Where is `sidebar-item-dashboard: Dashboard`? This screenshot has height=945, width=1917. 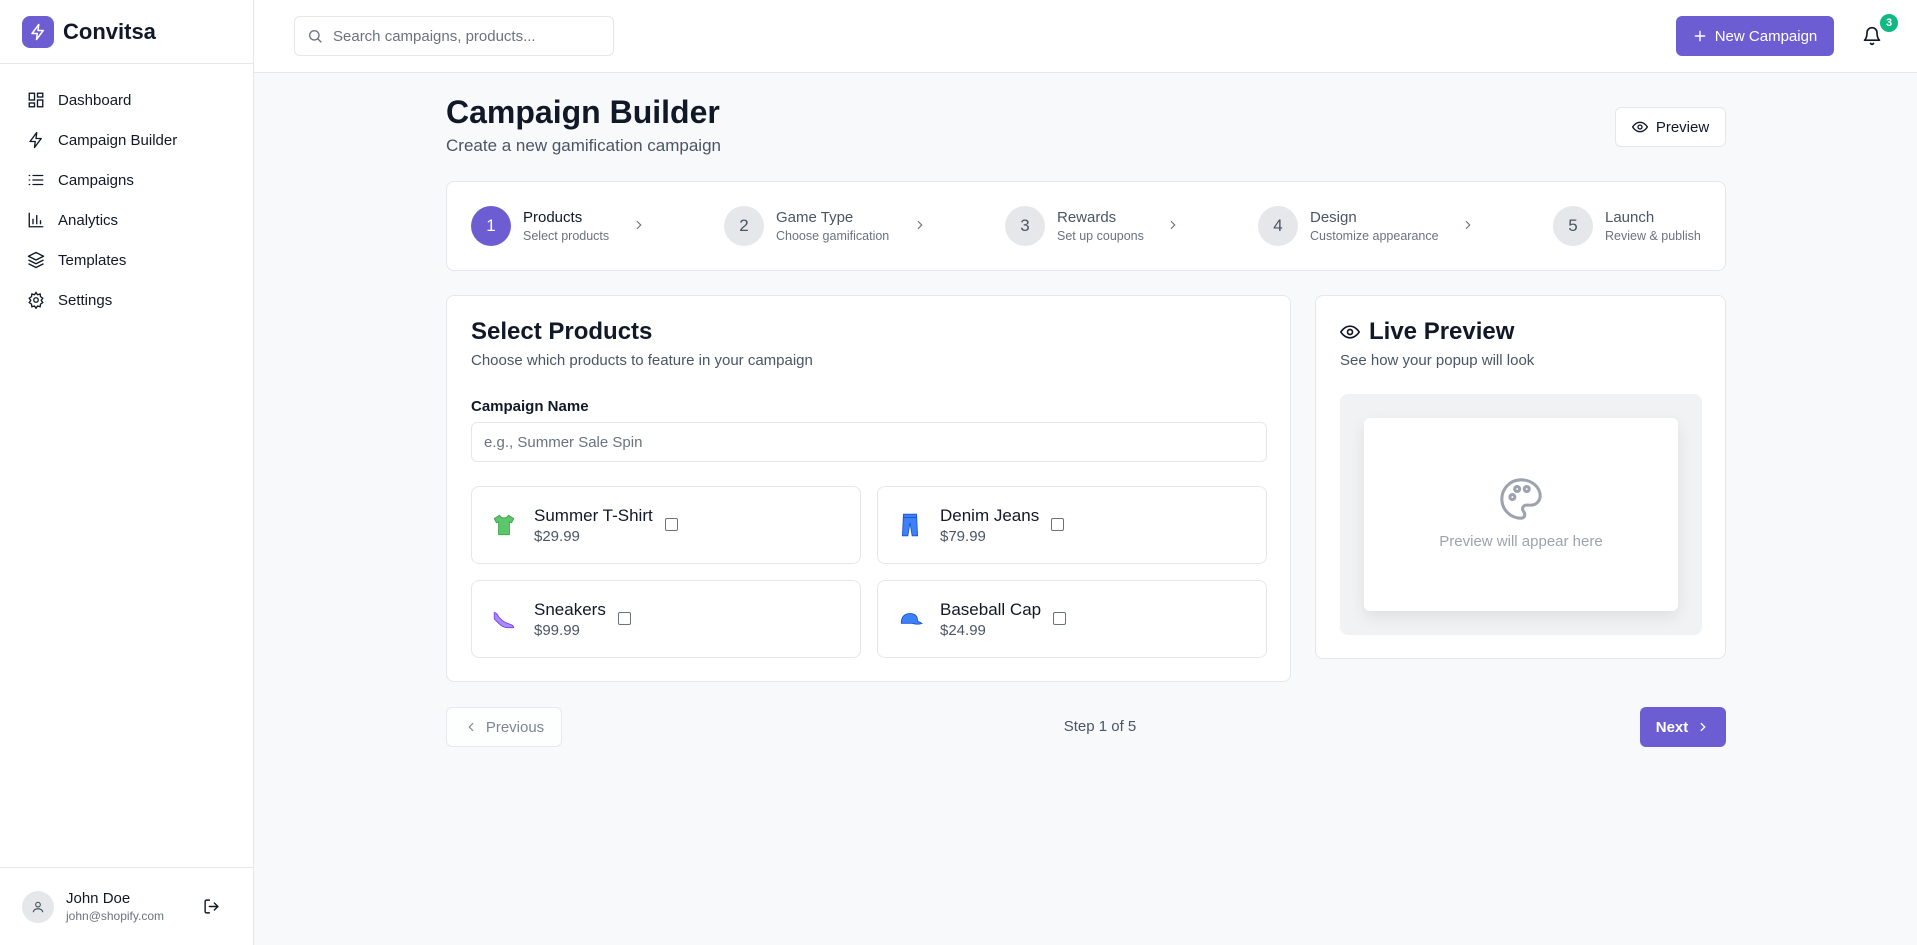 sidebar-item-dashboard: Dashboard is located at coordinates (126, 100).